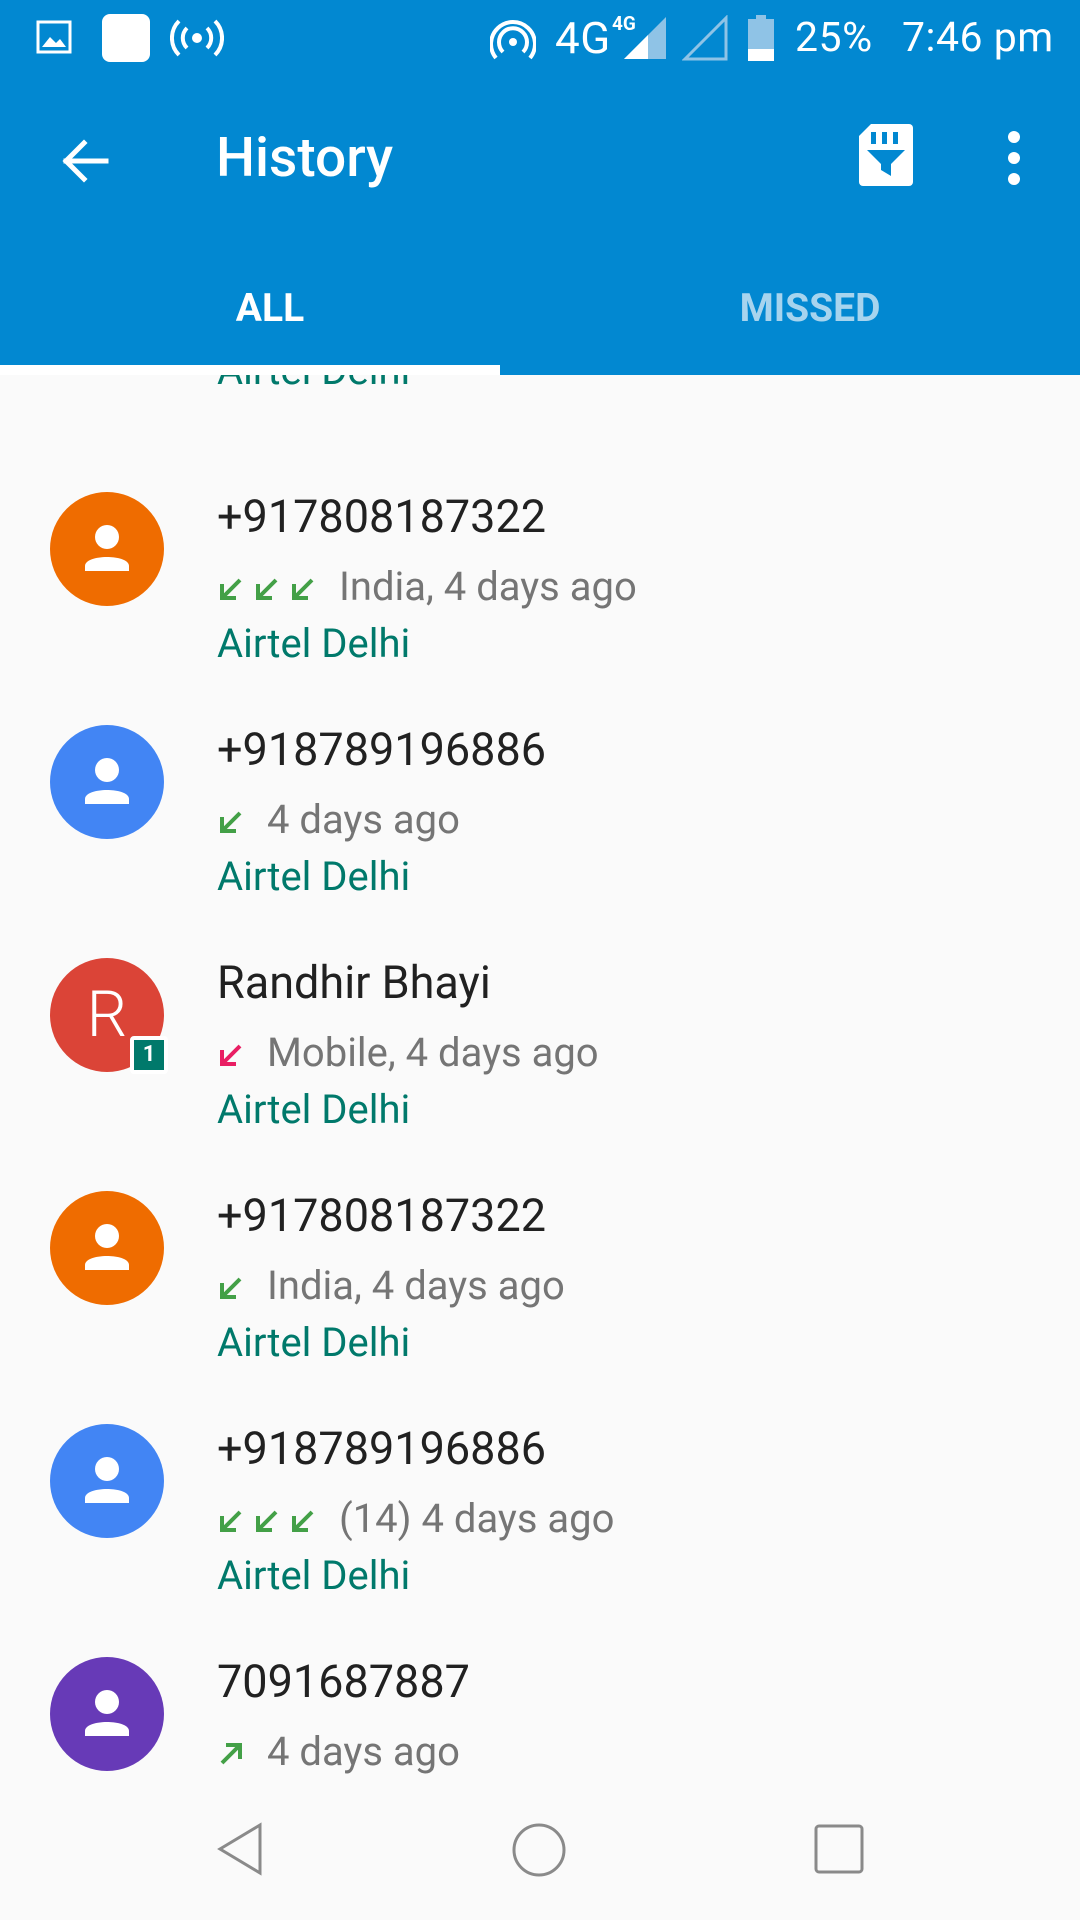  I want to click on white-square-icon, so click(126, 38).